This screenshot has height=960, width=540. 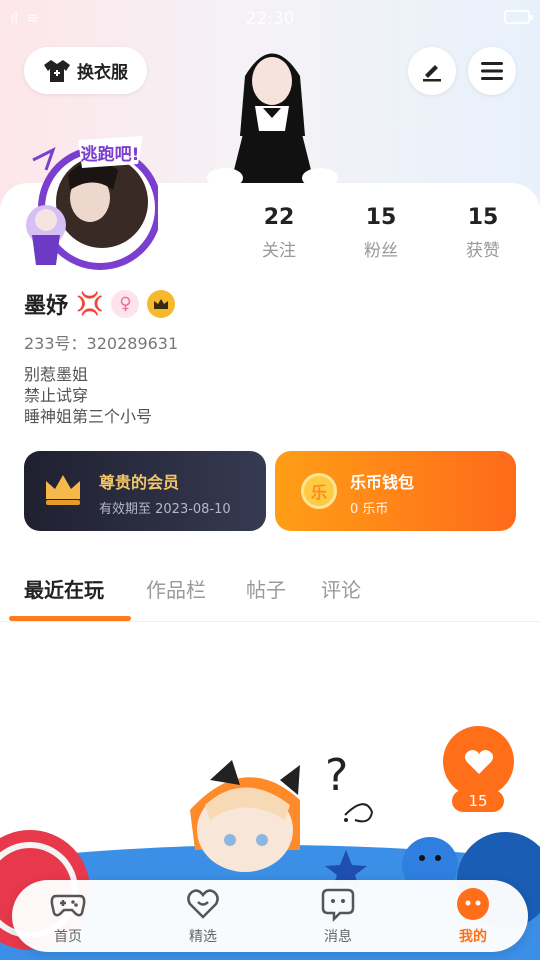 What do you see at coordinates (518, 17) in the screenshot?
I see `battery-icon` at bounding box center [518, 17].